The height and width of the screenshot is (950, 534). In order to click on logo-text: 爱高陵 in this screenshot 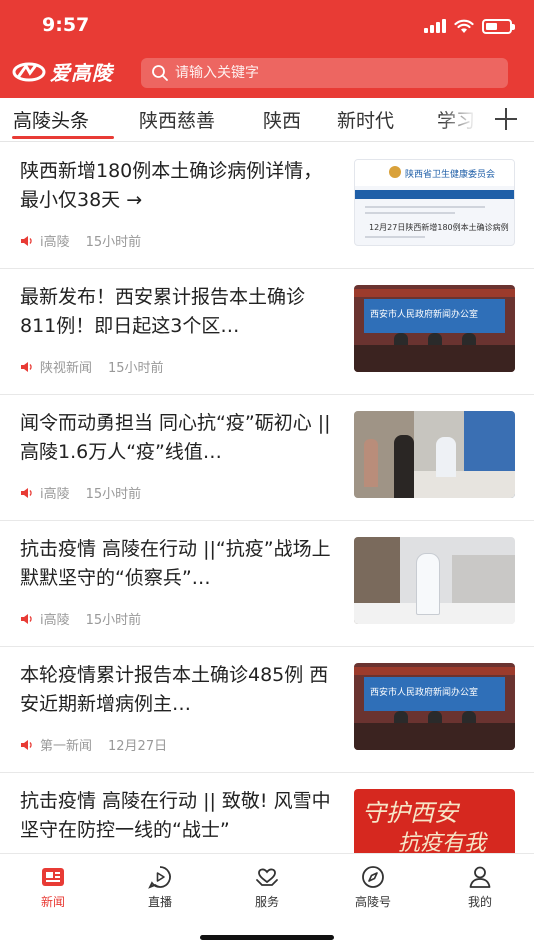, I will do `click(81, 73)`.